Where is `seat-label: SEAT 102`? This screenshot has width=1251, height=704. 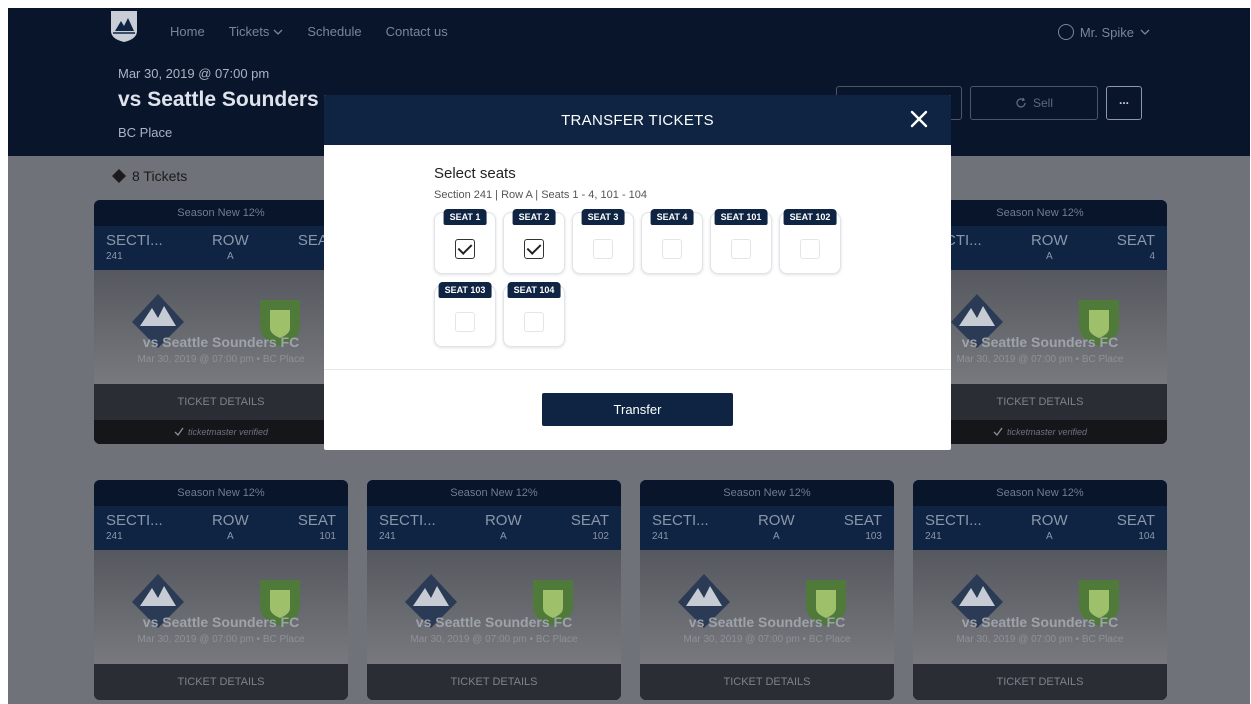
seat-label: SEAT 102 is located at coordinates (810, 217).